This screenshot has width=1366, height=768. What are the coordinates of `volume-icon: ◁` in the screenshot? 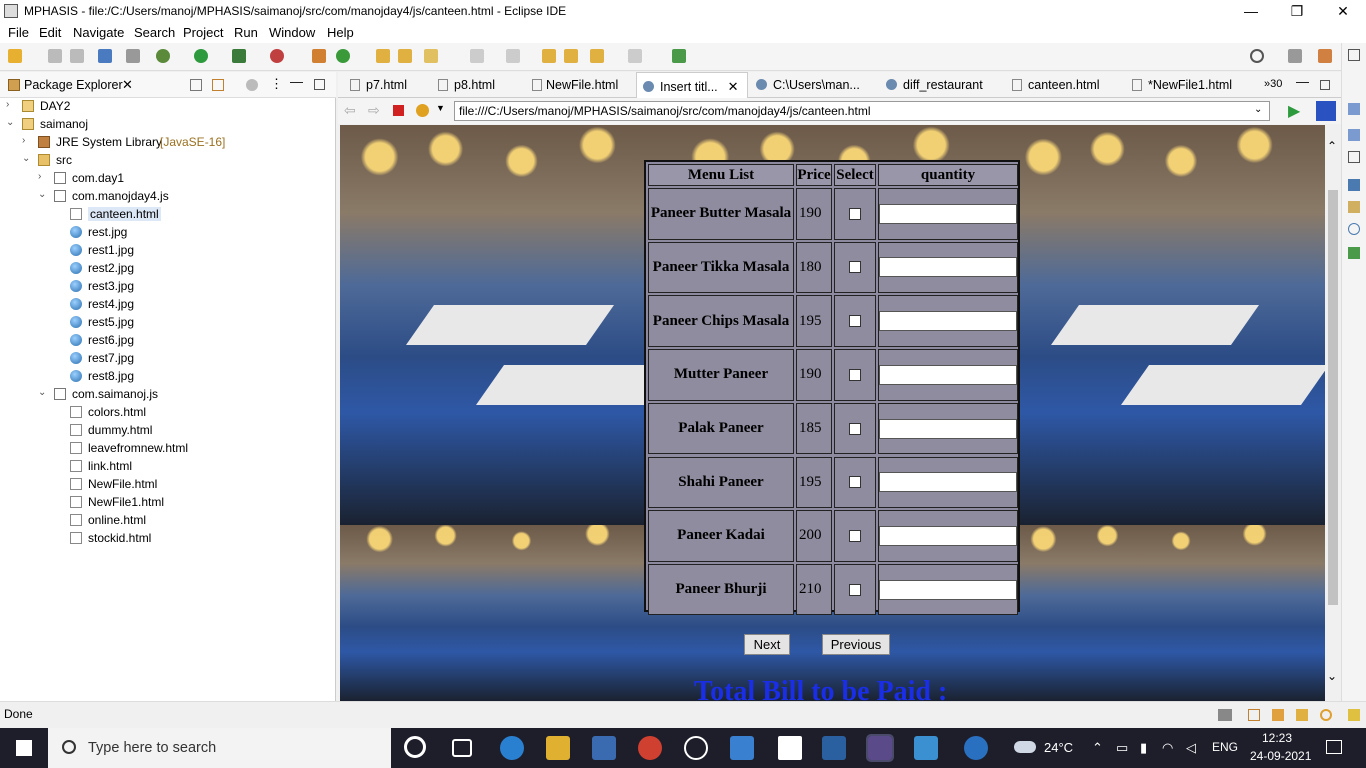 It's located at (1191, 748).